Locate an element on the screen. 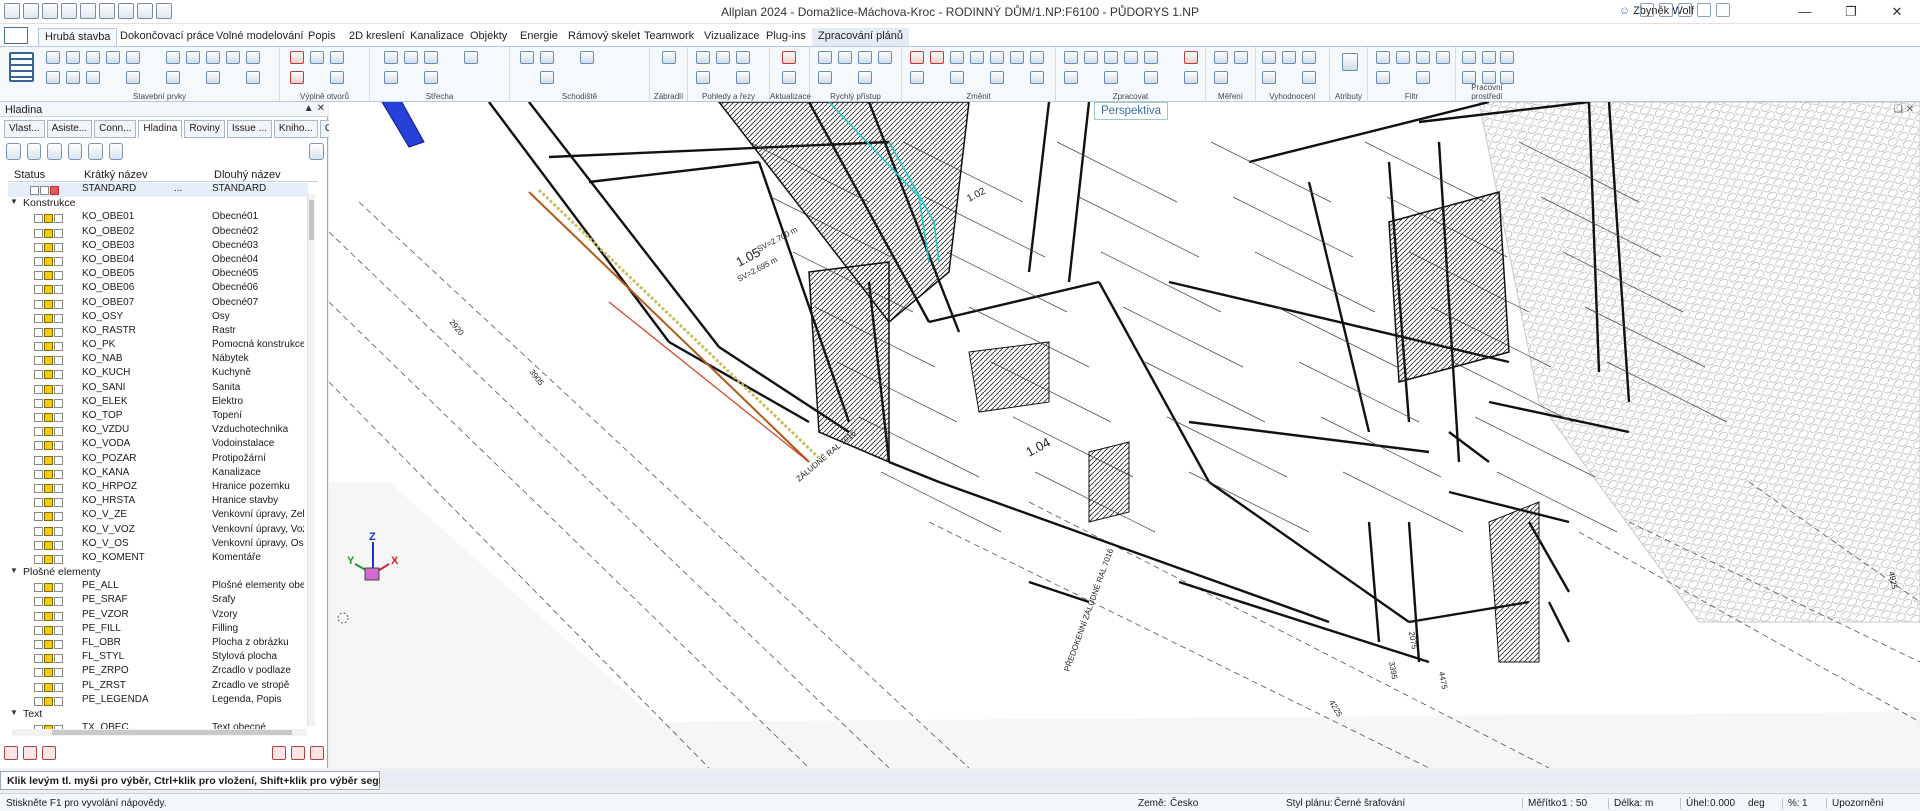  layer-row: PE_LEGENDA Legenda, Popis is located at coordinates (158, 701).